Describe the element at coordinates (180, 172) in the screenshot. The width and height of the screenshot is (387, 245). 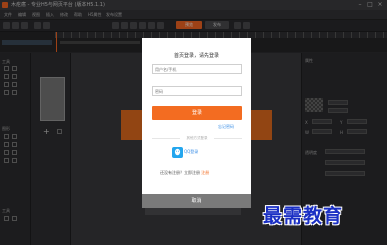
I see `register-prompt-text: 还没有注册？立即注册` at that location.